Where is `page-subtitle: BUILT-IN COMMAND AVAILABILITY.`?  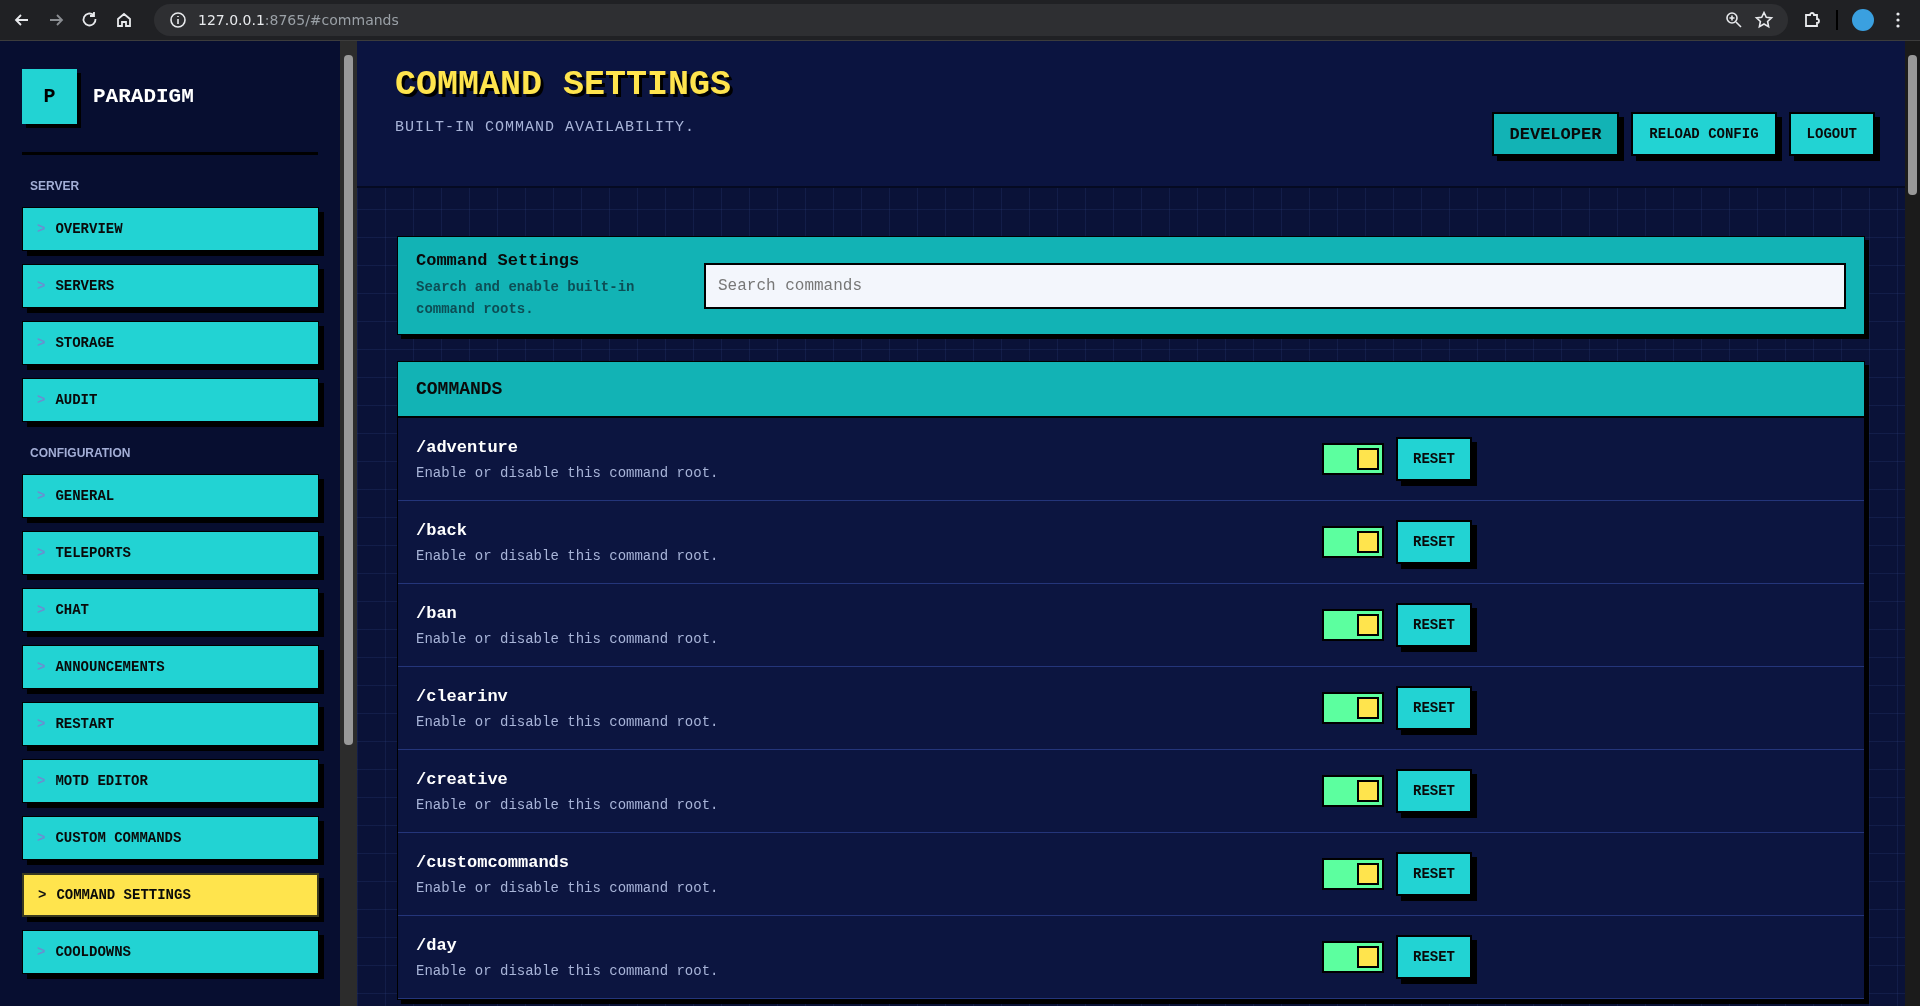 page-subtitle: BUILT-IN COMMAND AVAILABILITY. is located at coordinates (546, 127).